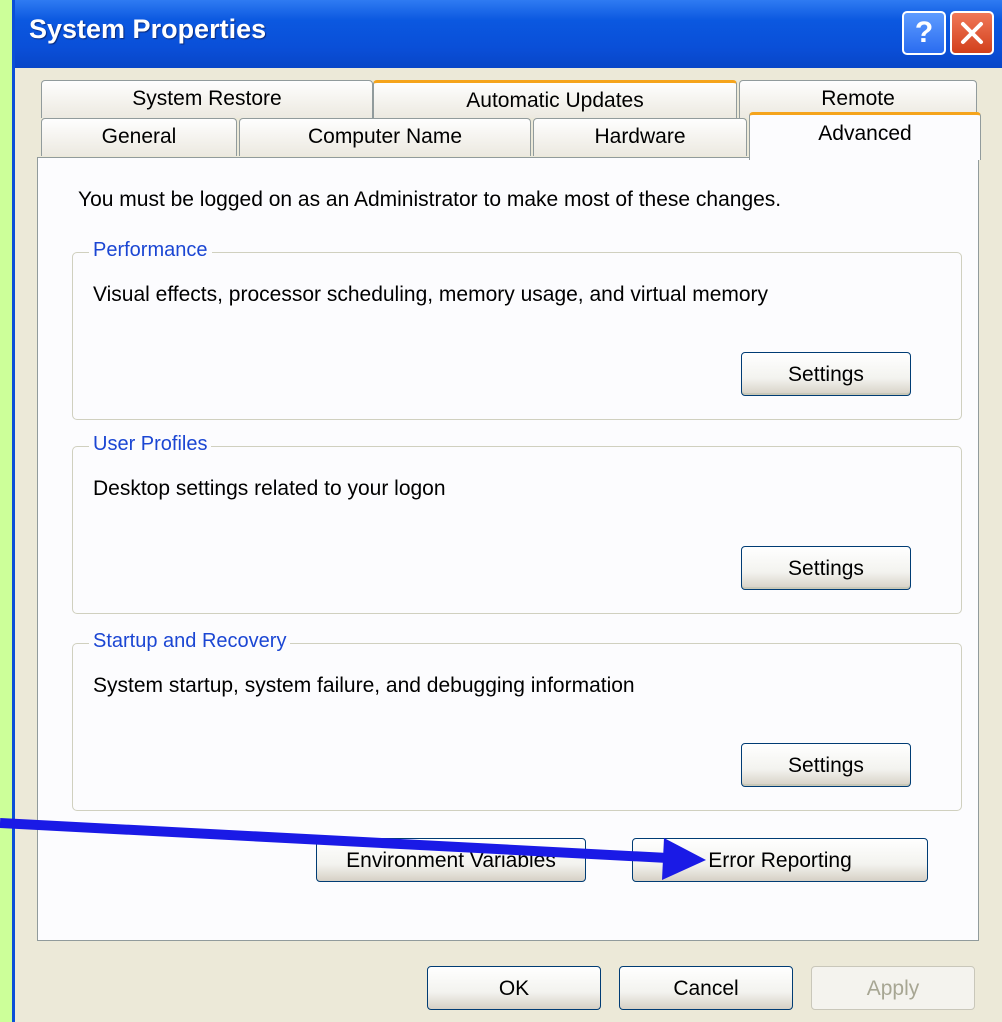 This screenshot has height=1022, width=1002. What do you see at coordinates (826, 374) in the screenshot?
I see `performance-settings-button: Settings` at bounding box center [826, 374].